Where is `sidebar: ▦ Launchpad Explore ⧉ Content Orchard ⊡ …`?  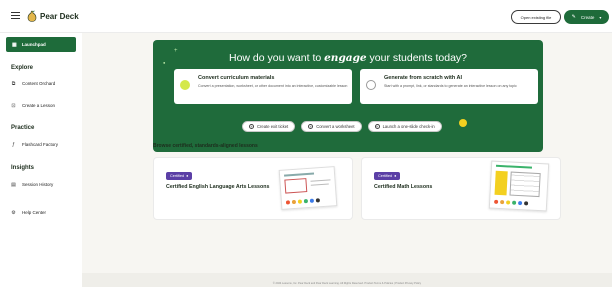
sidebar: ▦ Launchpad Explore ⧉ Content Orchard ⊡ … is located at coordinates (41, 160).